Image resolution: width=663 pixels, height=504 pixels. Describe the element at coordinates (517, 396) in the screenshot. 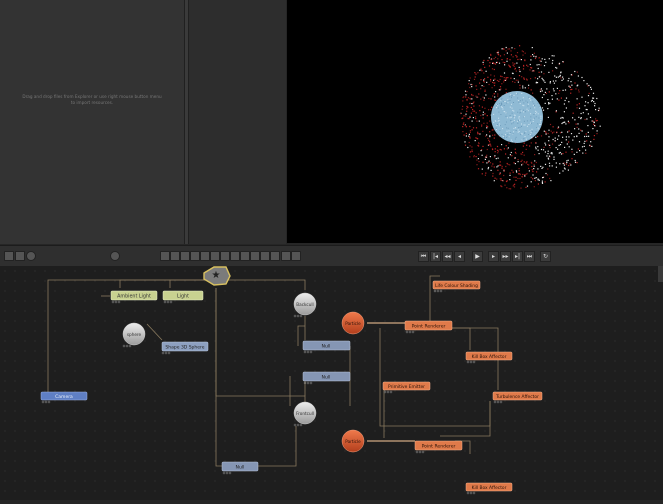

I see `turbulence-affector-node: Turbulence Affector` at that location.